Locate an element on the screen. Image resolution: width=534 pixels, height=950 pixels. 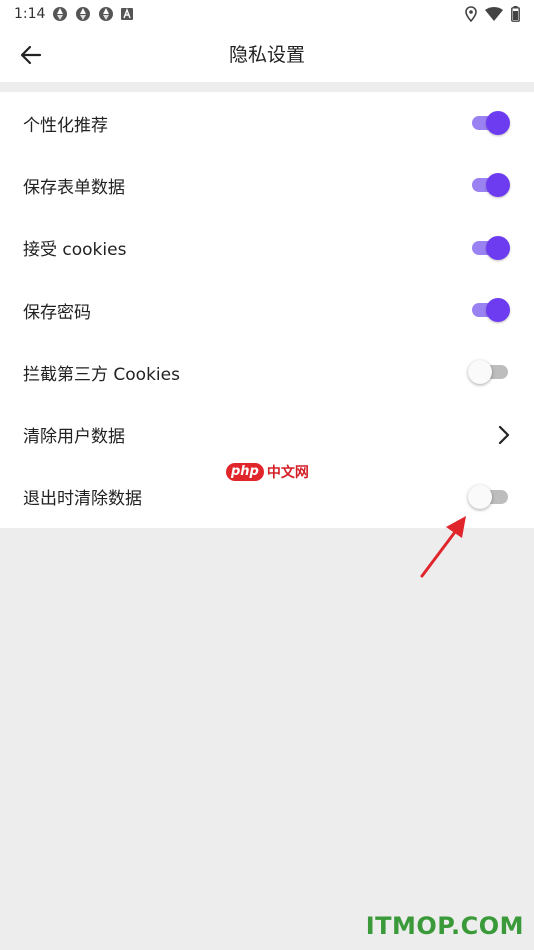
status-time: 1:14 is located at coordinates (30, 14).